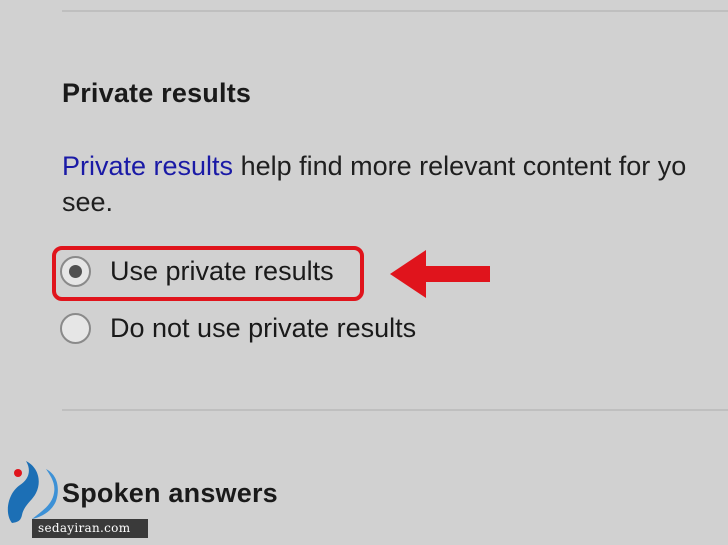 The width and height of the screenshot is (728, 545). What do you see at coordinates (80, 499) in the screenshot?
I see `watermark: sedayiran.com` at bounding box center [80, 499].